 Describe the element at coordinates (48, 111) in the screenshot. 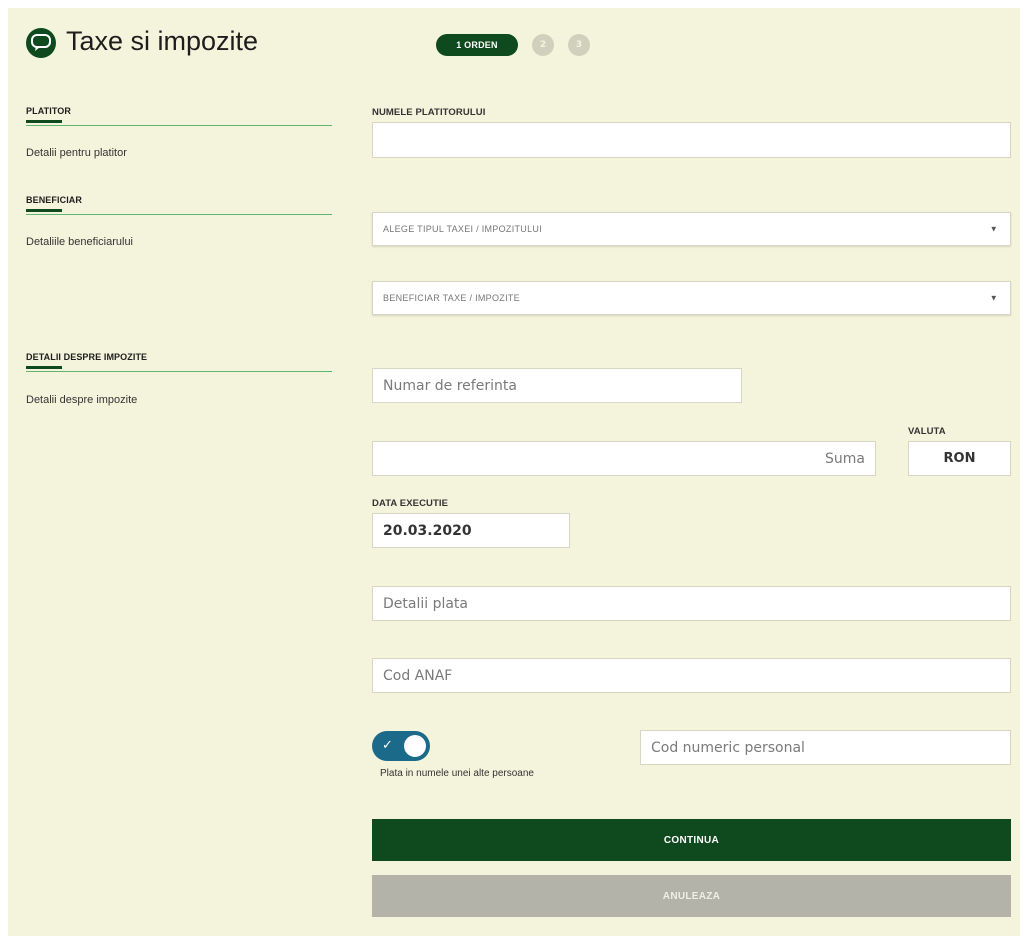

I see `section-title-platitor: PLATITOR` at that location.